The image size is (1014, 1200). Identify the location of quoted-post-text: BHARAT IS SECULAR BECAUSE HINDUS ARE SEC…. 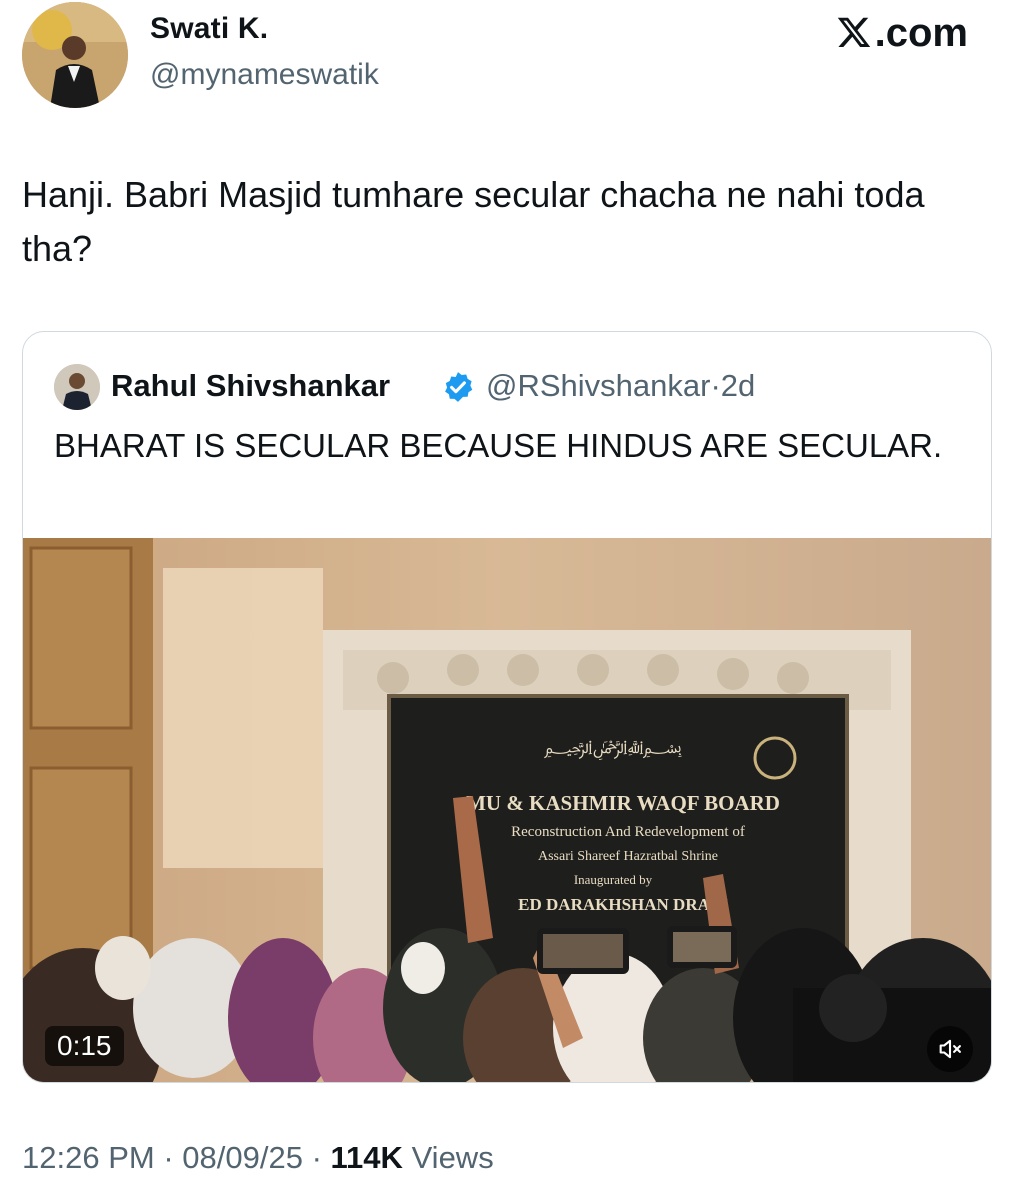
(498, 445).